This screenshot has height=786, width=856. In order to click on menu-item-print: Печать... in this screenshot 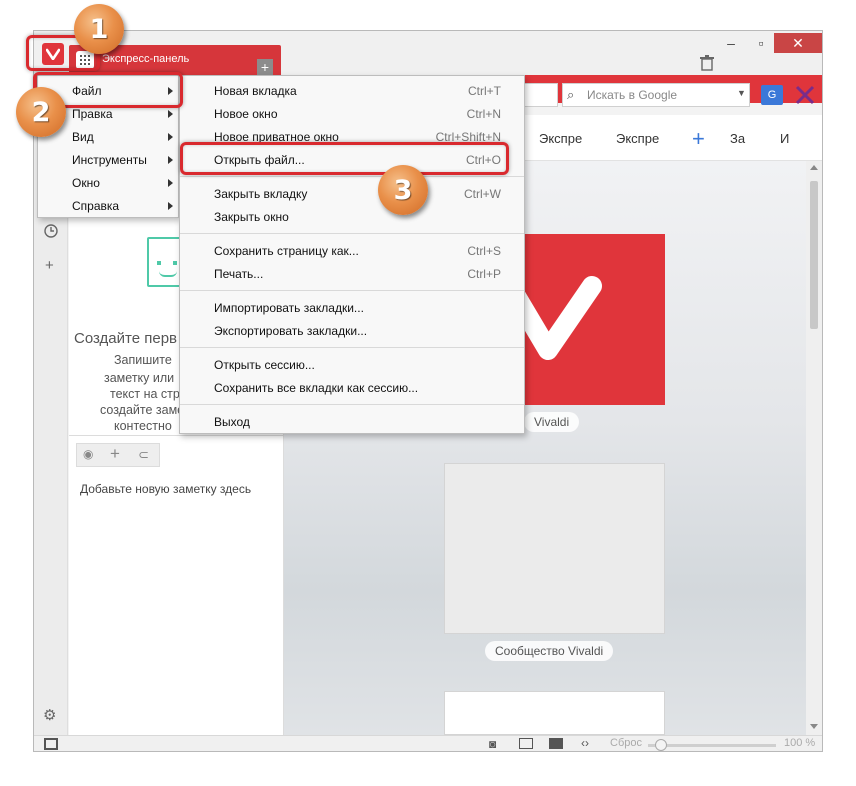, I will do `click(238, 274)`.